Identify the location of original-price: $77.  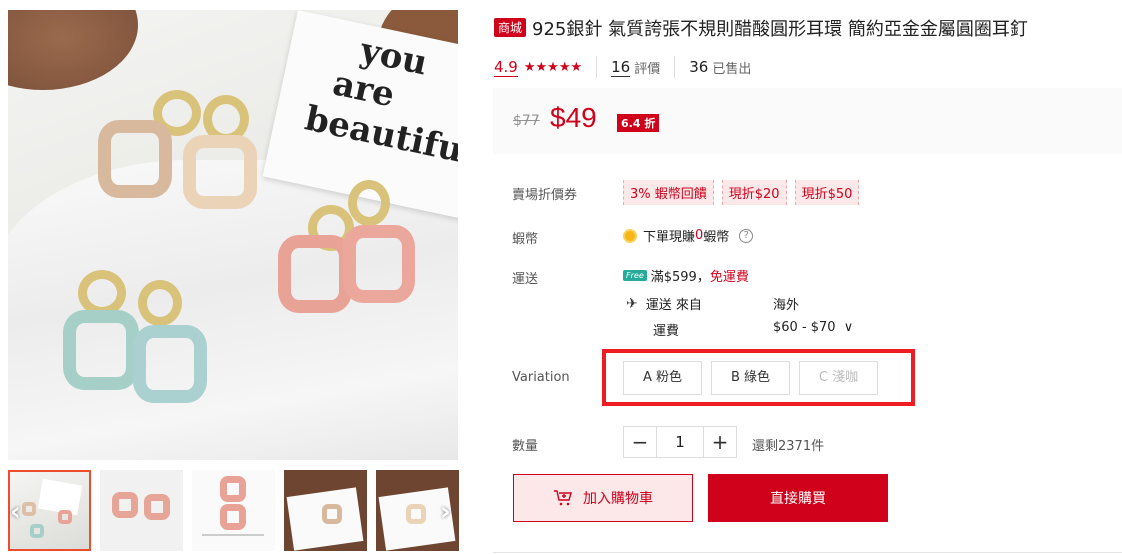
(526, 121).